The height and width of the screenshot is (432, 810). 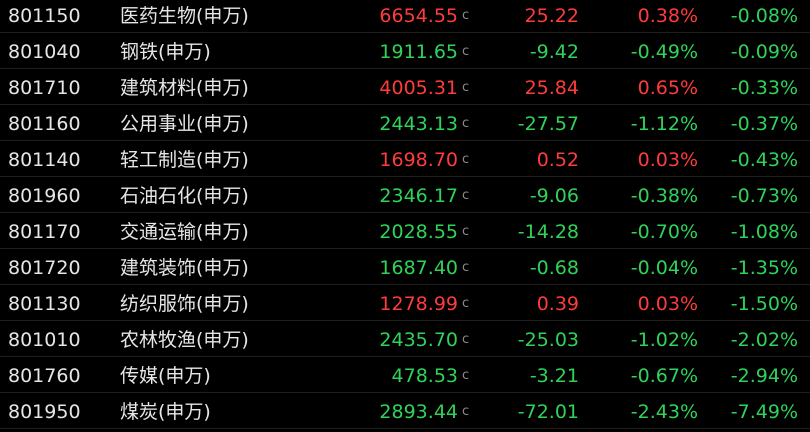 What do you see at coordinates (664, 232) in the screenshot?
I see `change-percent: -0.70%` at bounding box center [664, 232].